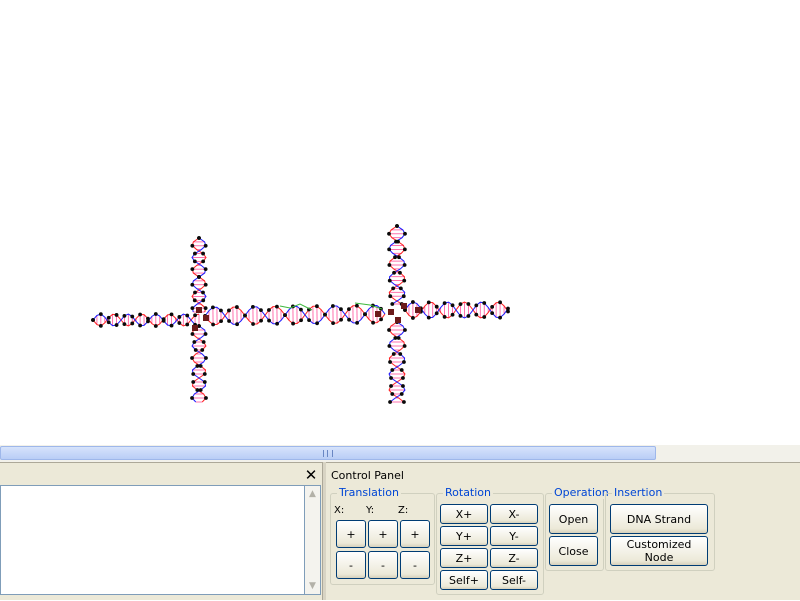 The image size is (800, 601). I want to click on translate-y-minus-button: -, so click(383, 565).